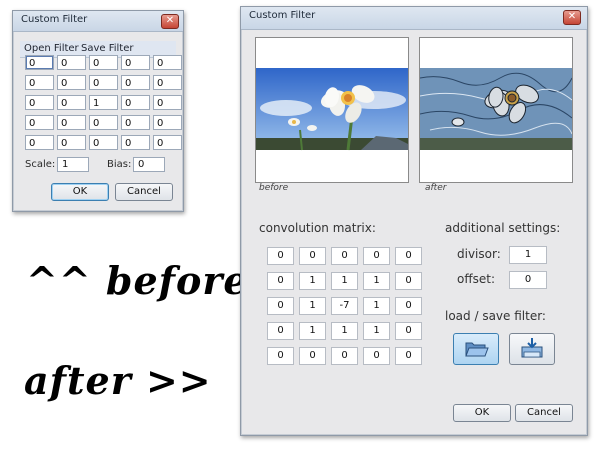  I want to click on menu-save-filter: Save Filter, so click(107, 48).